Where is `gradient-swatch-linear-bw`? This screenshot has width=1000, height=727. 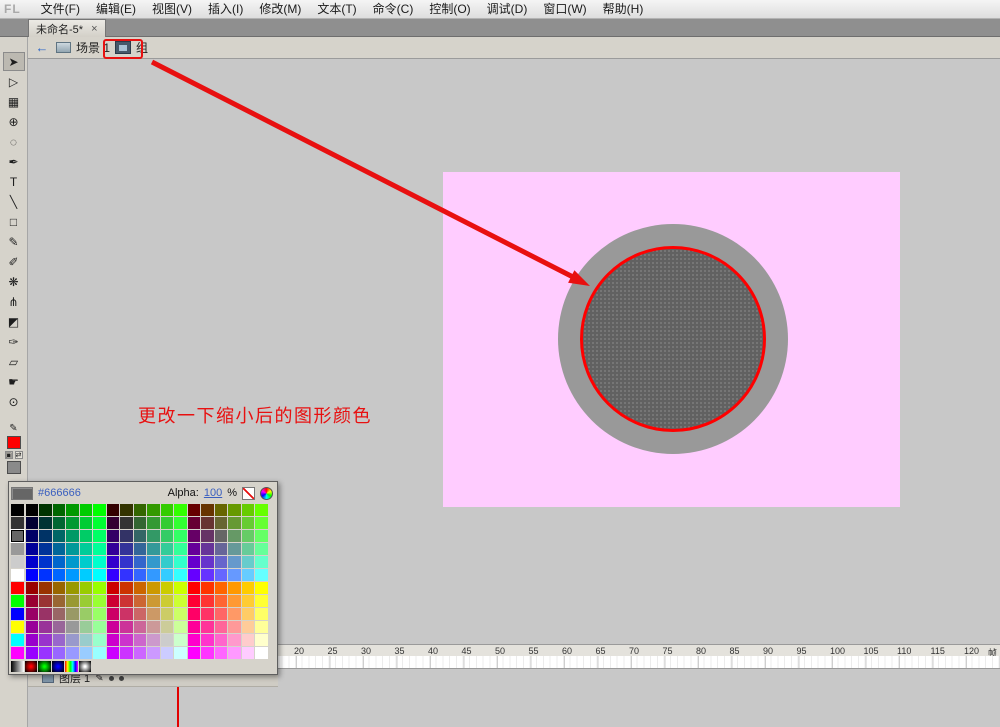
gradient-swatch-linear-bw is located at coordinates (17, 666).